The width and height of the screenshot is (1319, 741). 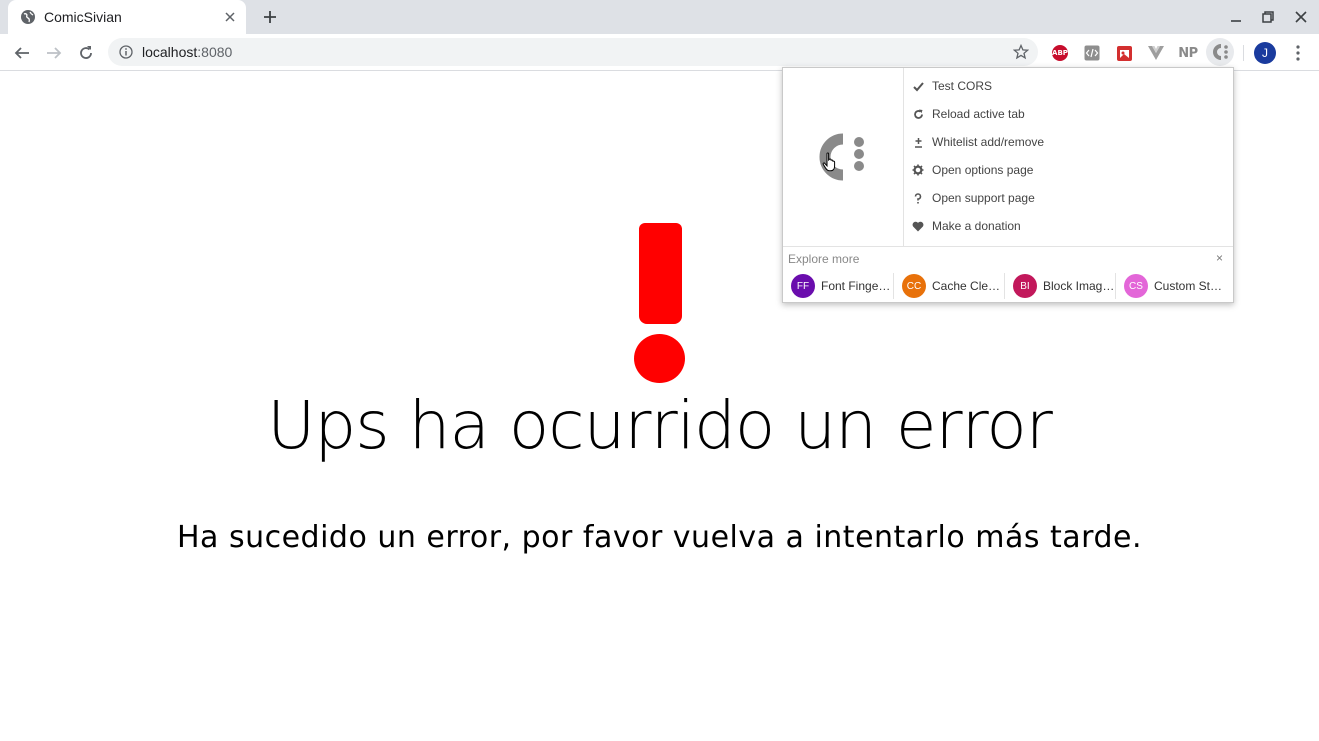 I want to click on vue-extension-button, so click(x=1156, y=53).